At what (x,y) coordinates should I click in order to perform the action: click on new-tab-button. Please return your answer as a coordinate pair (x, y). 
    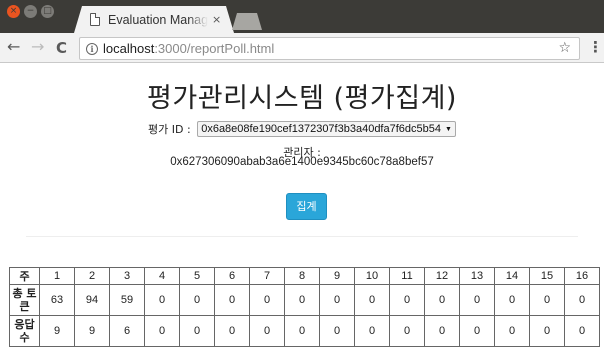
    Looking at the image, I should click on (247, 21).